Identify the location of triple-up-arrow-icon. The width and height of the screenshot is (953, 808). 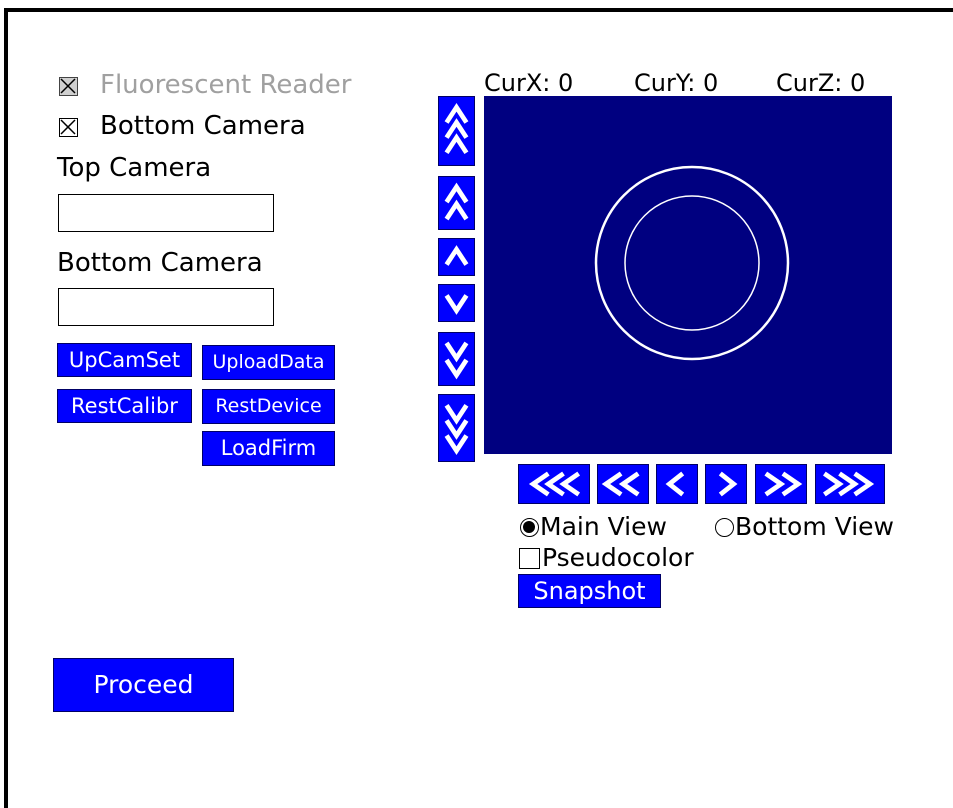
(456, 131).